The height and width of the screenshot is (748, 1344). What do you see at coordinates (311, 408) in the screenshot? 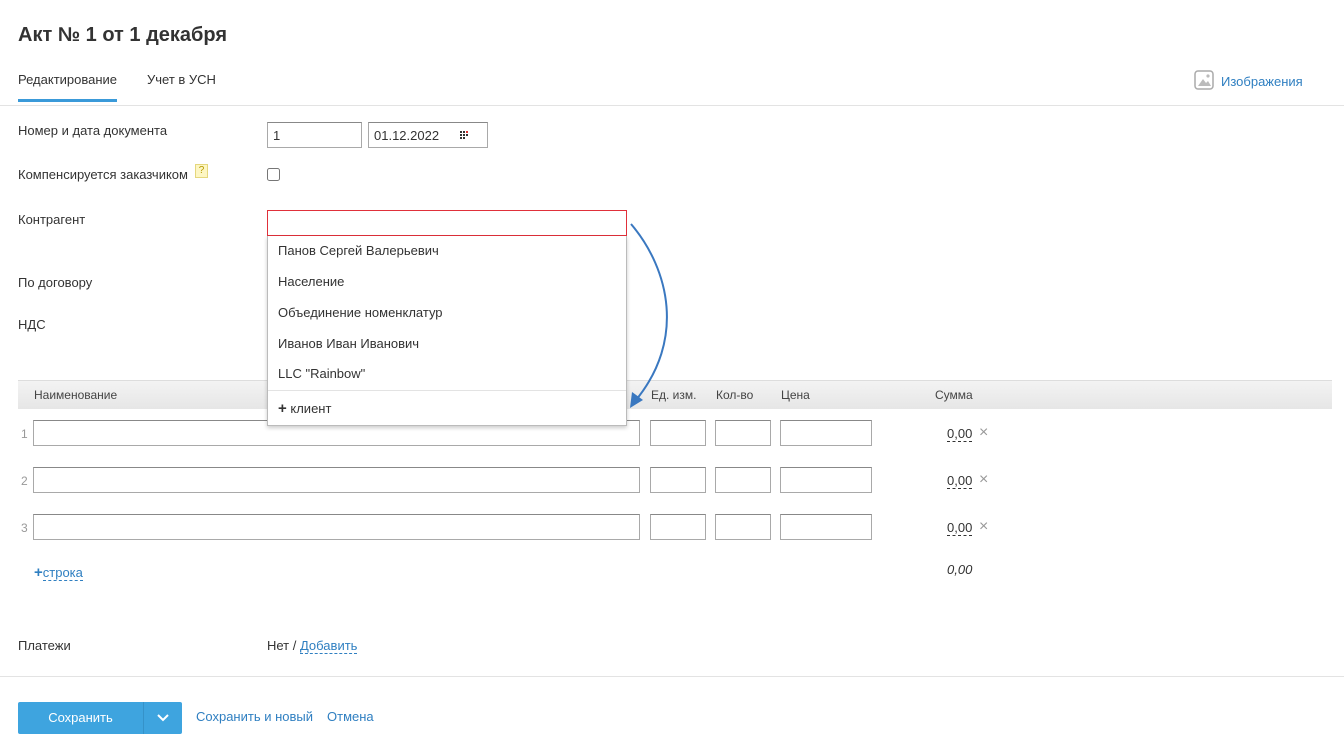
I see `add-client-label: клиент` at bounding box center [311, 408].